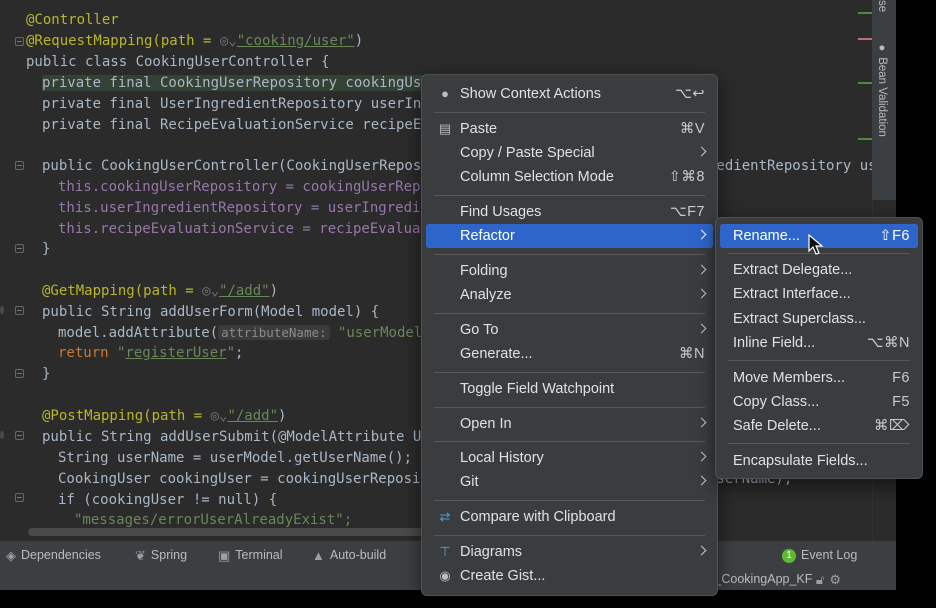 This screenshot has width=936, height=608. Describe the element at coordinates (150, 353) in the screenshot. I see `code-line: return "registerUser";` at that location.